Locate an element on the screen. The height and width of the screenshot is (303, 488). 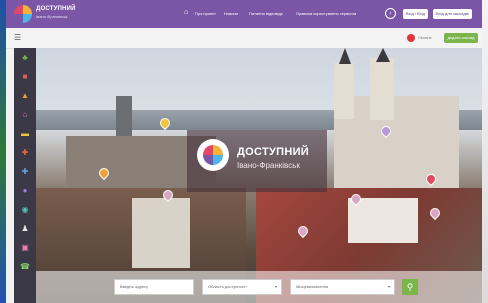
white-building-left is located at coordinates (161, 233).